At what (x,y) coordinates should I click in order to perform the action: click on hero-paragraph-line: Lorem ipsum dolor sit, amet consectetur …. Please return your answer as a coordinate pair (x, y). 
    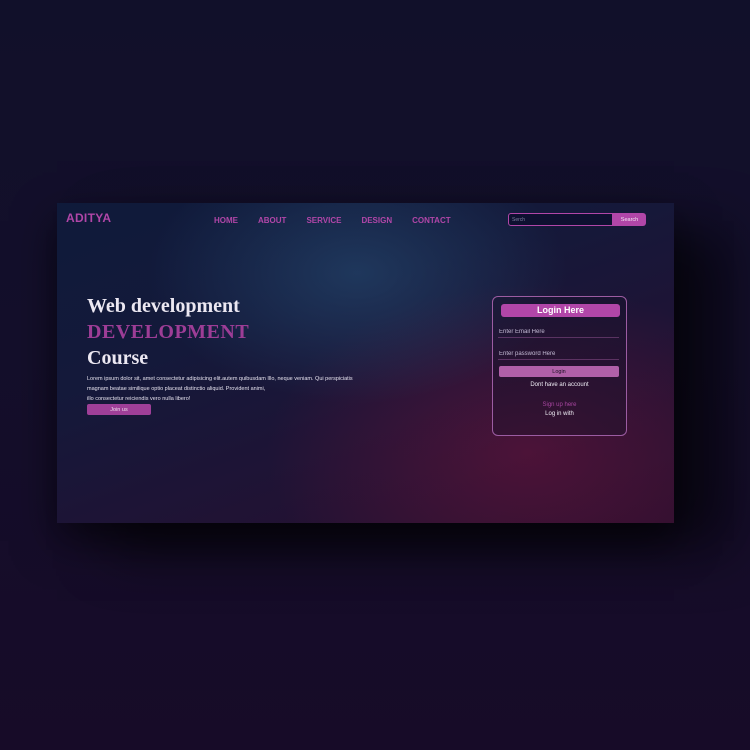
    Looking at the image, I should click on (220, 379).